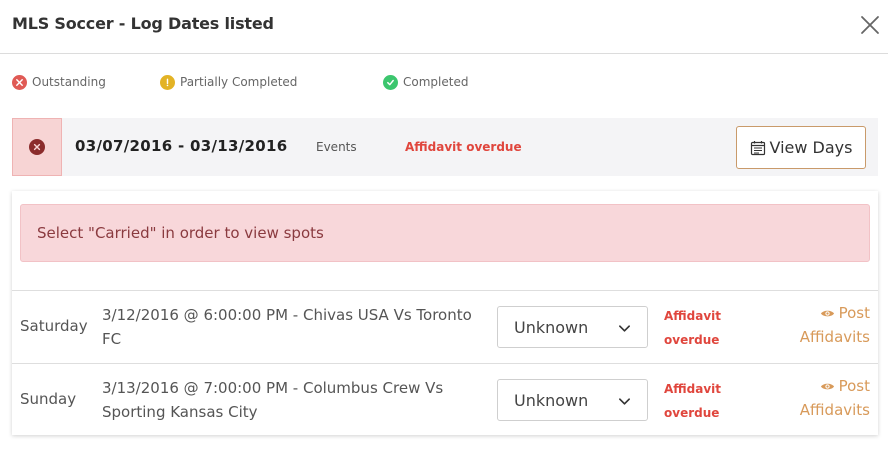 This screenshot has width=888, height=466. What do you see at coordinates (143, 23) in the screenshot?
I see `modal-title: MLS Soccer - Log Dates listed` at bounding box center [143, 23].